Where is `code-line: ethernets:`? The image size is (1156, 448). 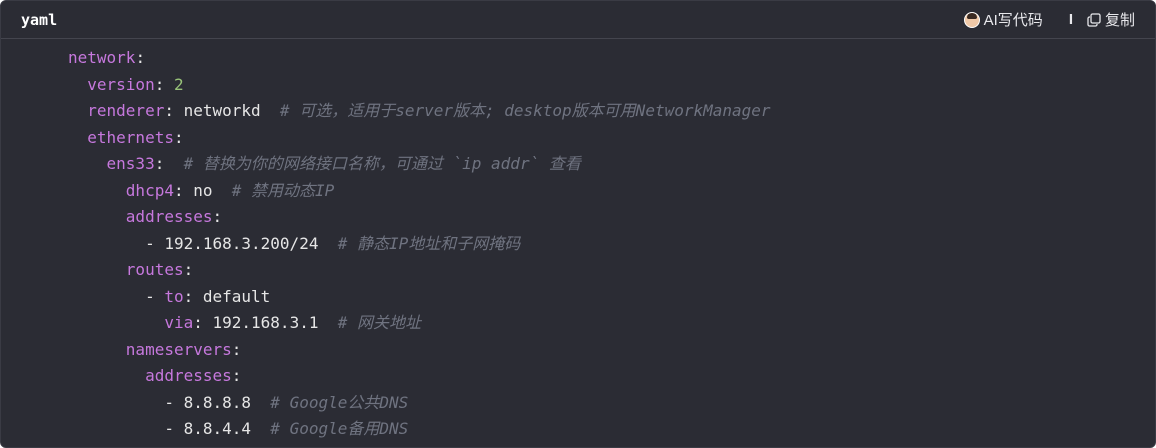
code-line: ethernets: is located at coordinates (611, 138).